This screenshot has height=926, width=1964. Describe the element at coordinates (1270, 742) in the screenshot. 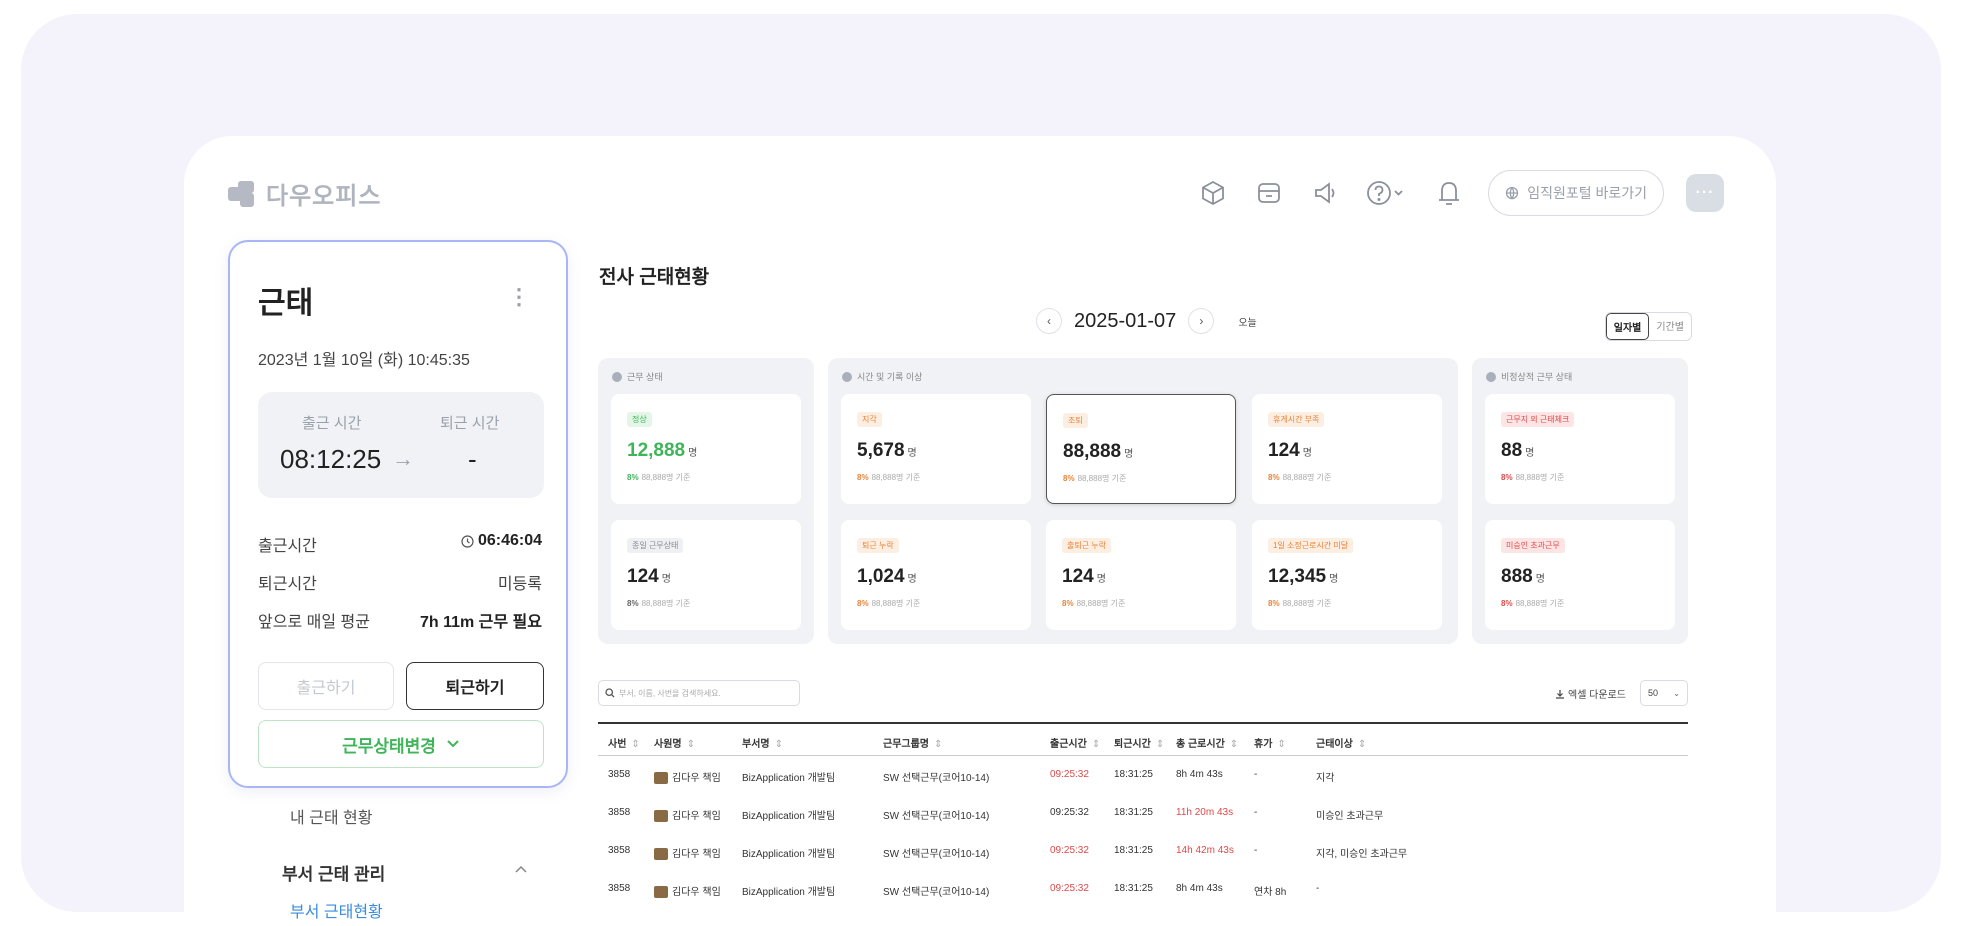

I see `col-header: 휴가 ⇕` at that location.